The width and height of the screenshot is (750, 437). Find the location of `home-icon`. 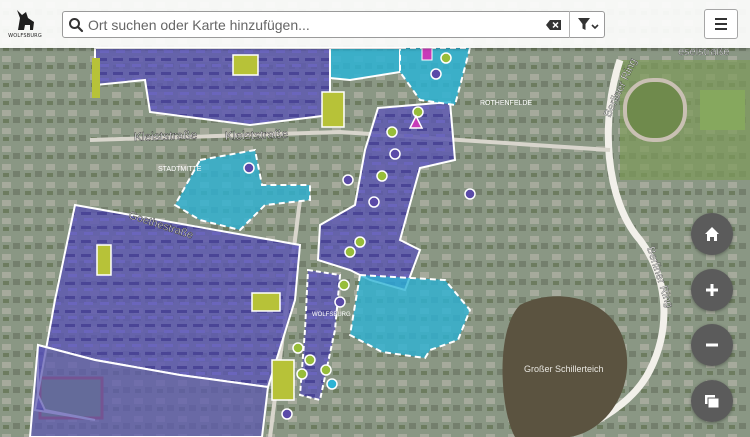

home-icon is located at coordinates (712, 234).